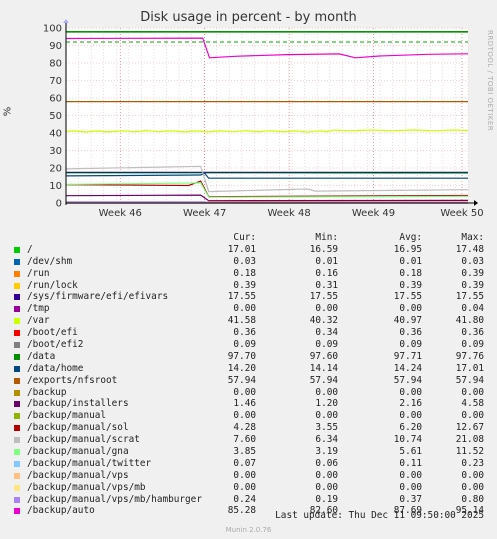 The image size is (497, 539). Describe the element at coordinates (204, 213) in the screenshot. I see `x-tick-label: Week 47` at that location.